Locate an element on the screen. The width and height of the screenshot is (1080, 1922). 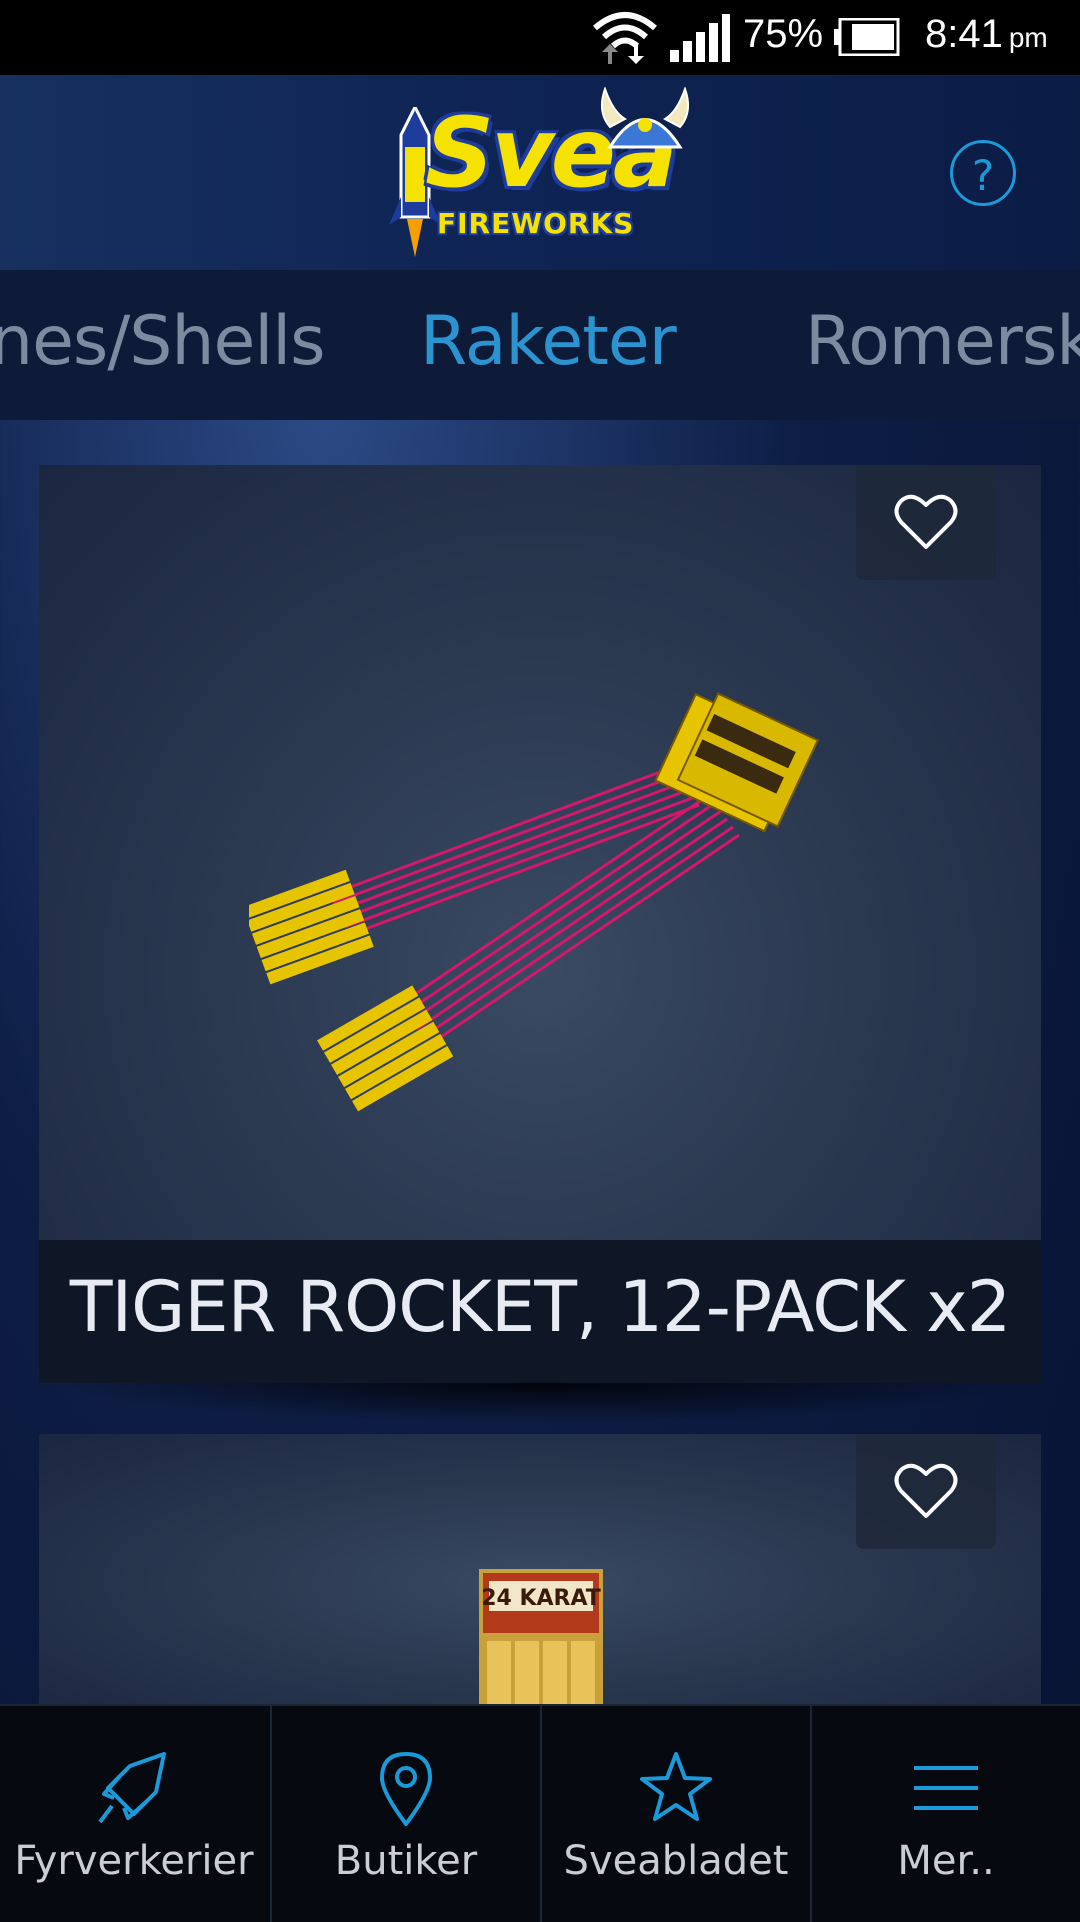
help-button: ? is located at coordinates (983, 173).